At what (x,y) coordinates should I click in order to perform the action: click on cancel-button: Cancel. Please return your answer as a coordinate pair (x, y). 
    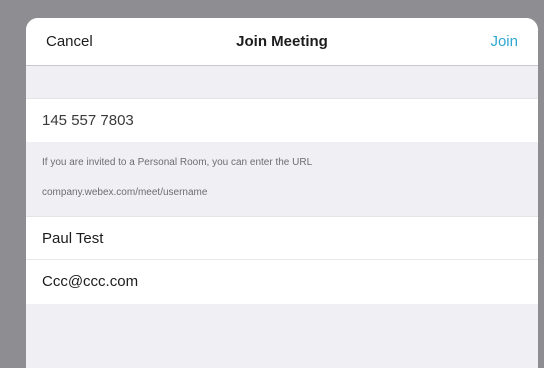
    Looking at the image, I should click on (69, 42).